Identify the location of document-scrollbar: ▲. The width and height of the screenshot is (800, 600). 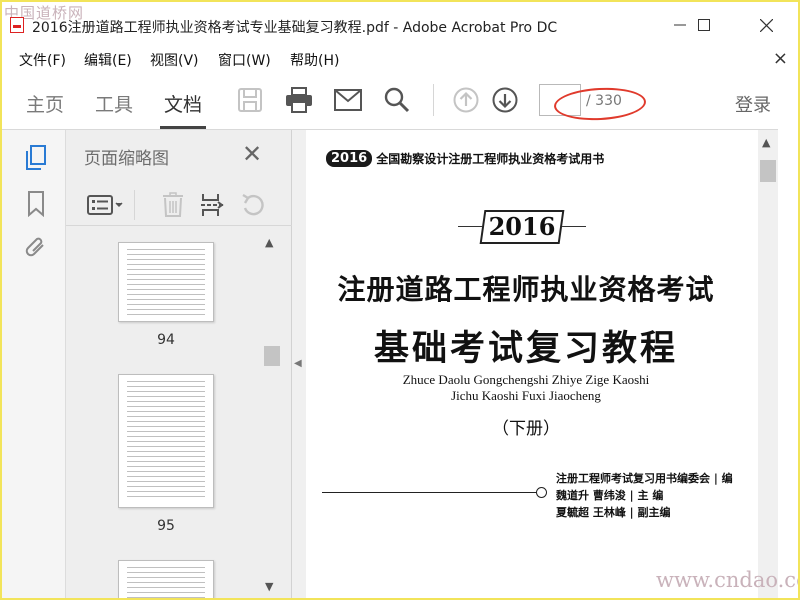
(768, 364).